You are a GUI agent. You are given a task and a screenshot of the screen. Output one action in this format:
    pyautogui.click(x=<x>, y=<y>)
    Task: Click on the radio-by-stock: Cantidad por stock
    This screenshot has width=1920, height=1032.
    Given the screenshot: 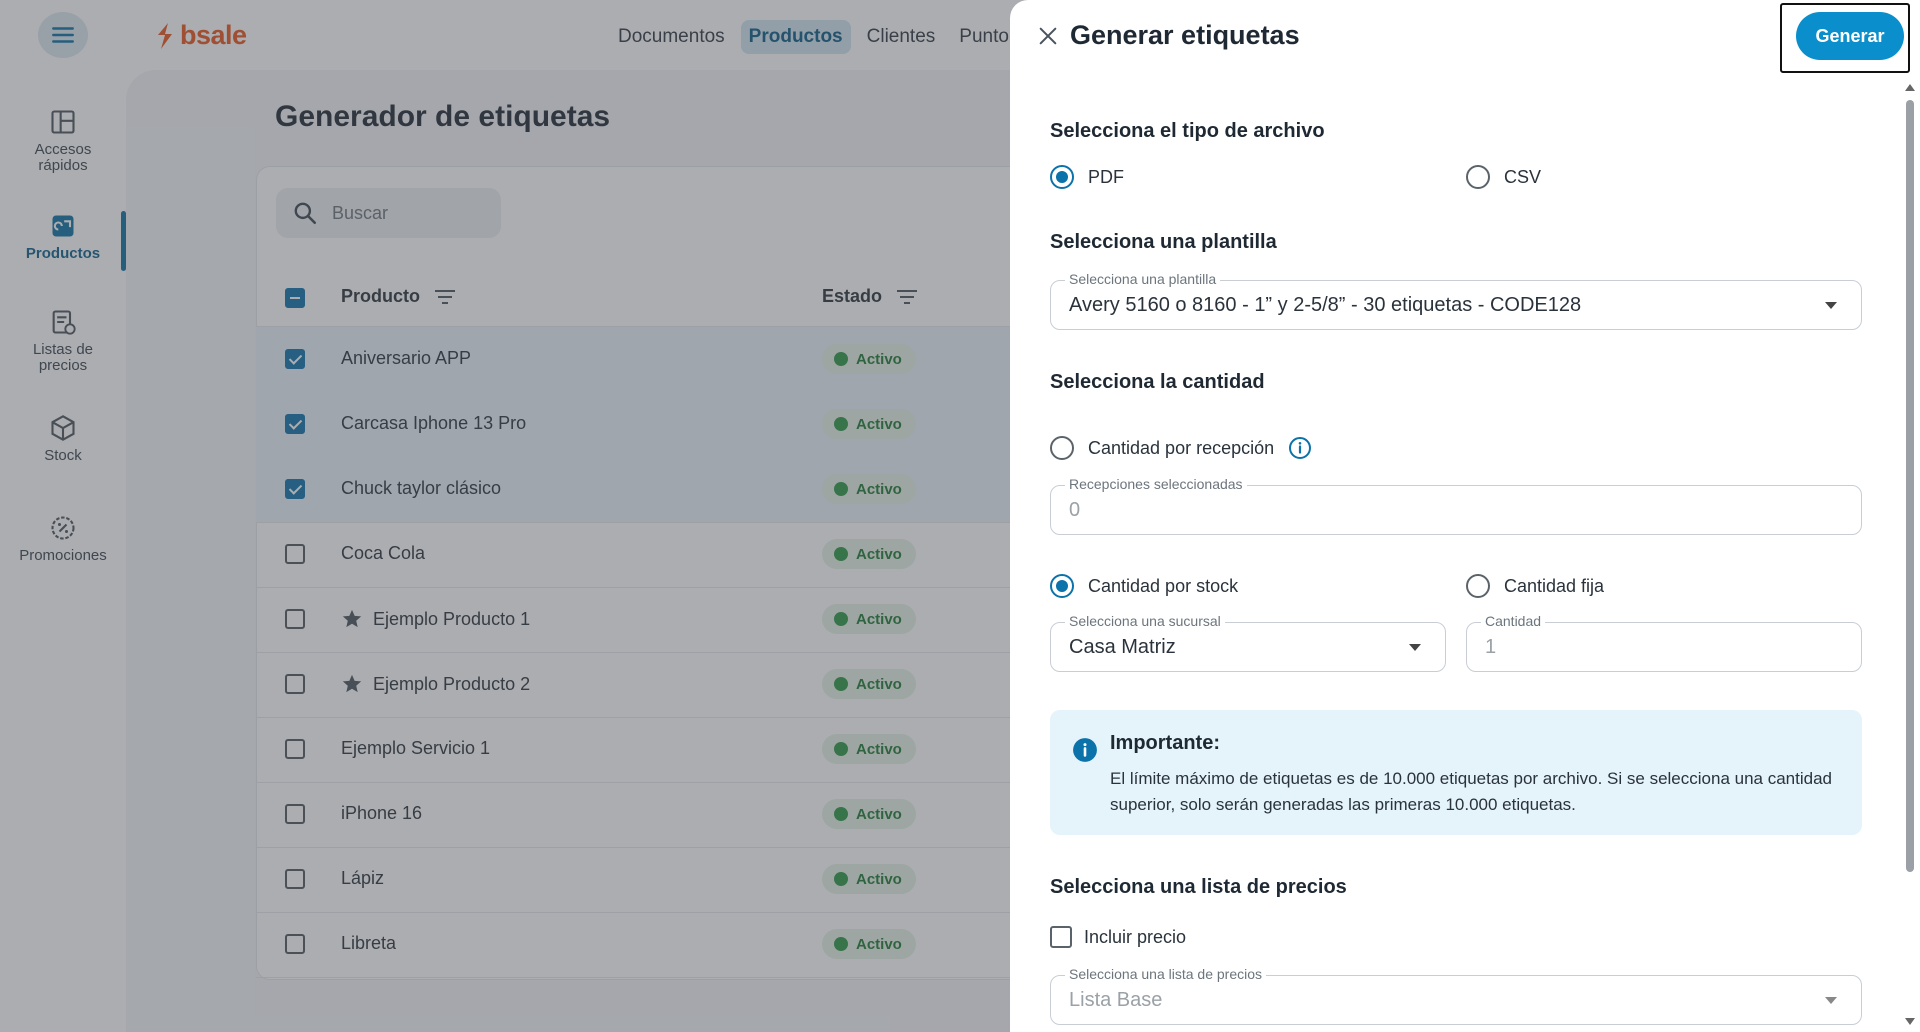 What is the action you would take?
    pyautogui.click(x=1144, y=586)
    